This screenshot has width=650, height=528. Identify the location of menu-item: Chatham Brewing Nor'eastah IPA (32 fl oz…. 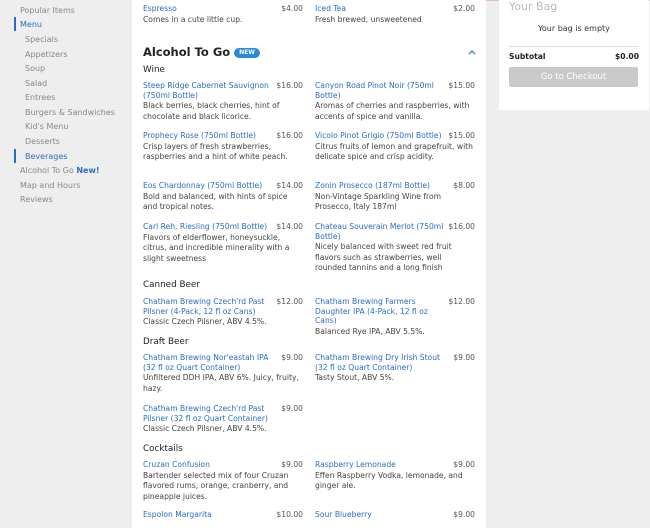
(223, 373).